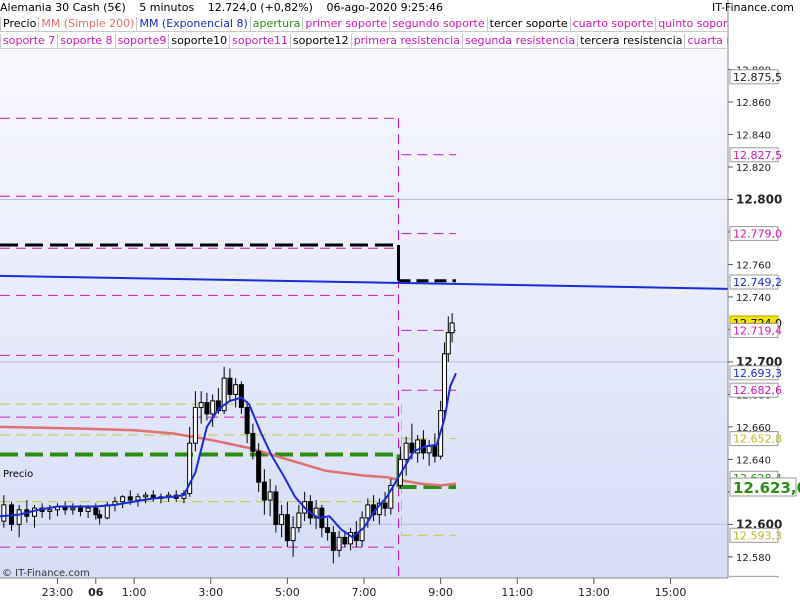 The image size is (800, 600). I want to click on price-label-1: 12.827,5, so click(755, 155).